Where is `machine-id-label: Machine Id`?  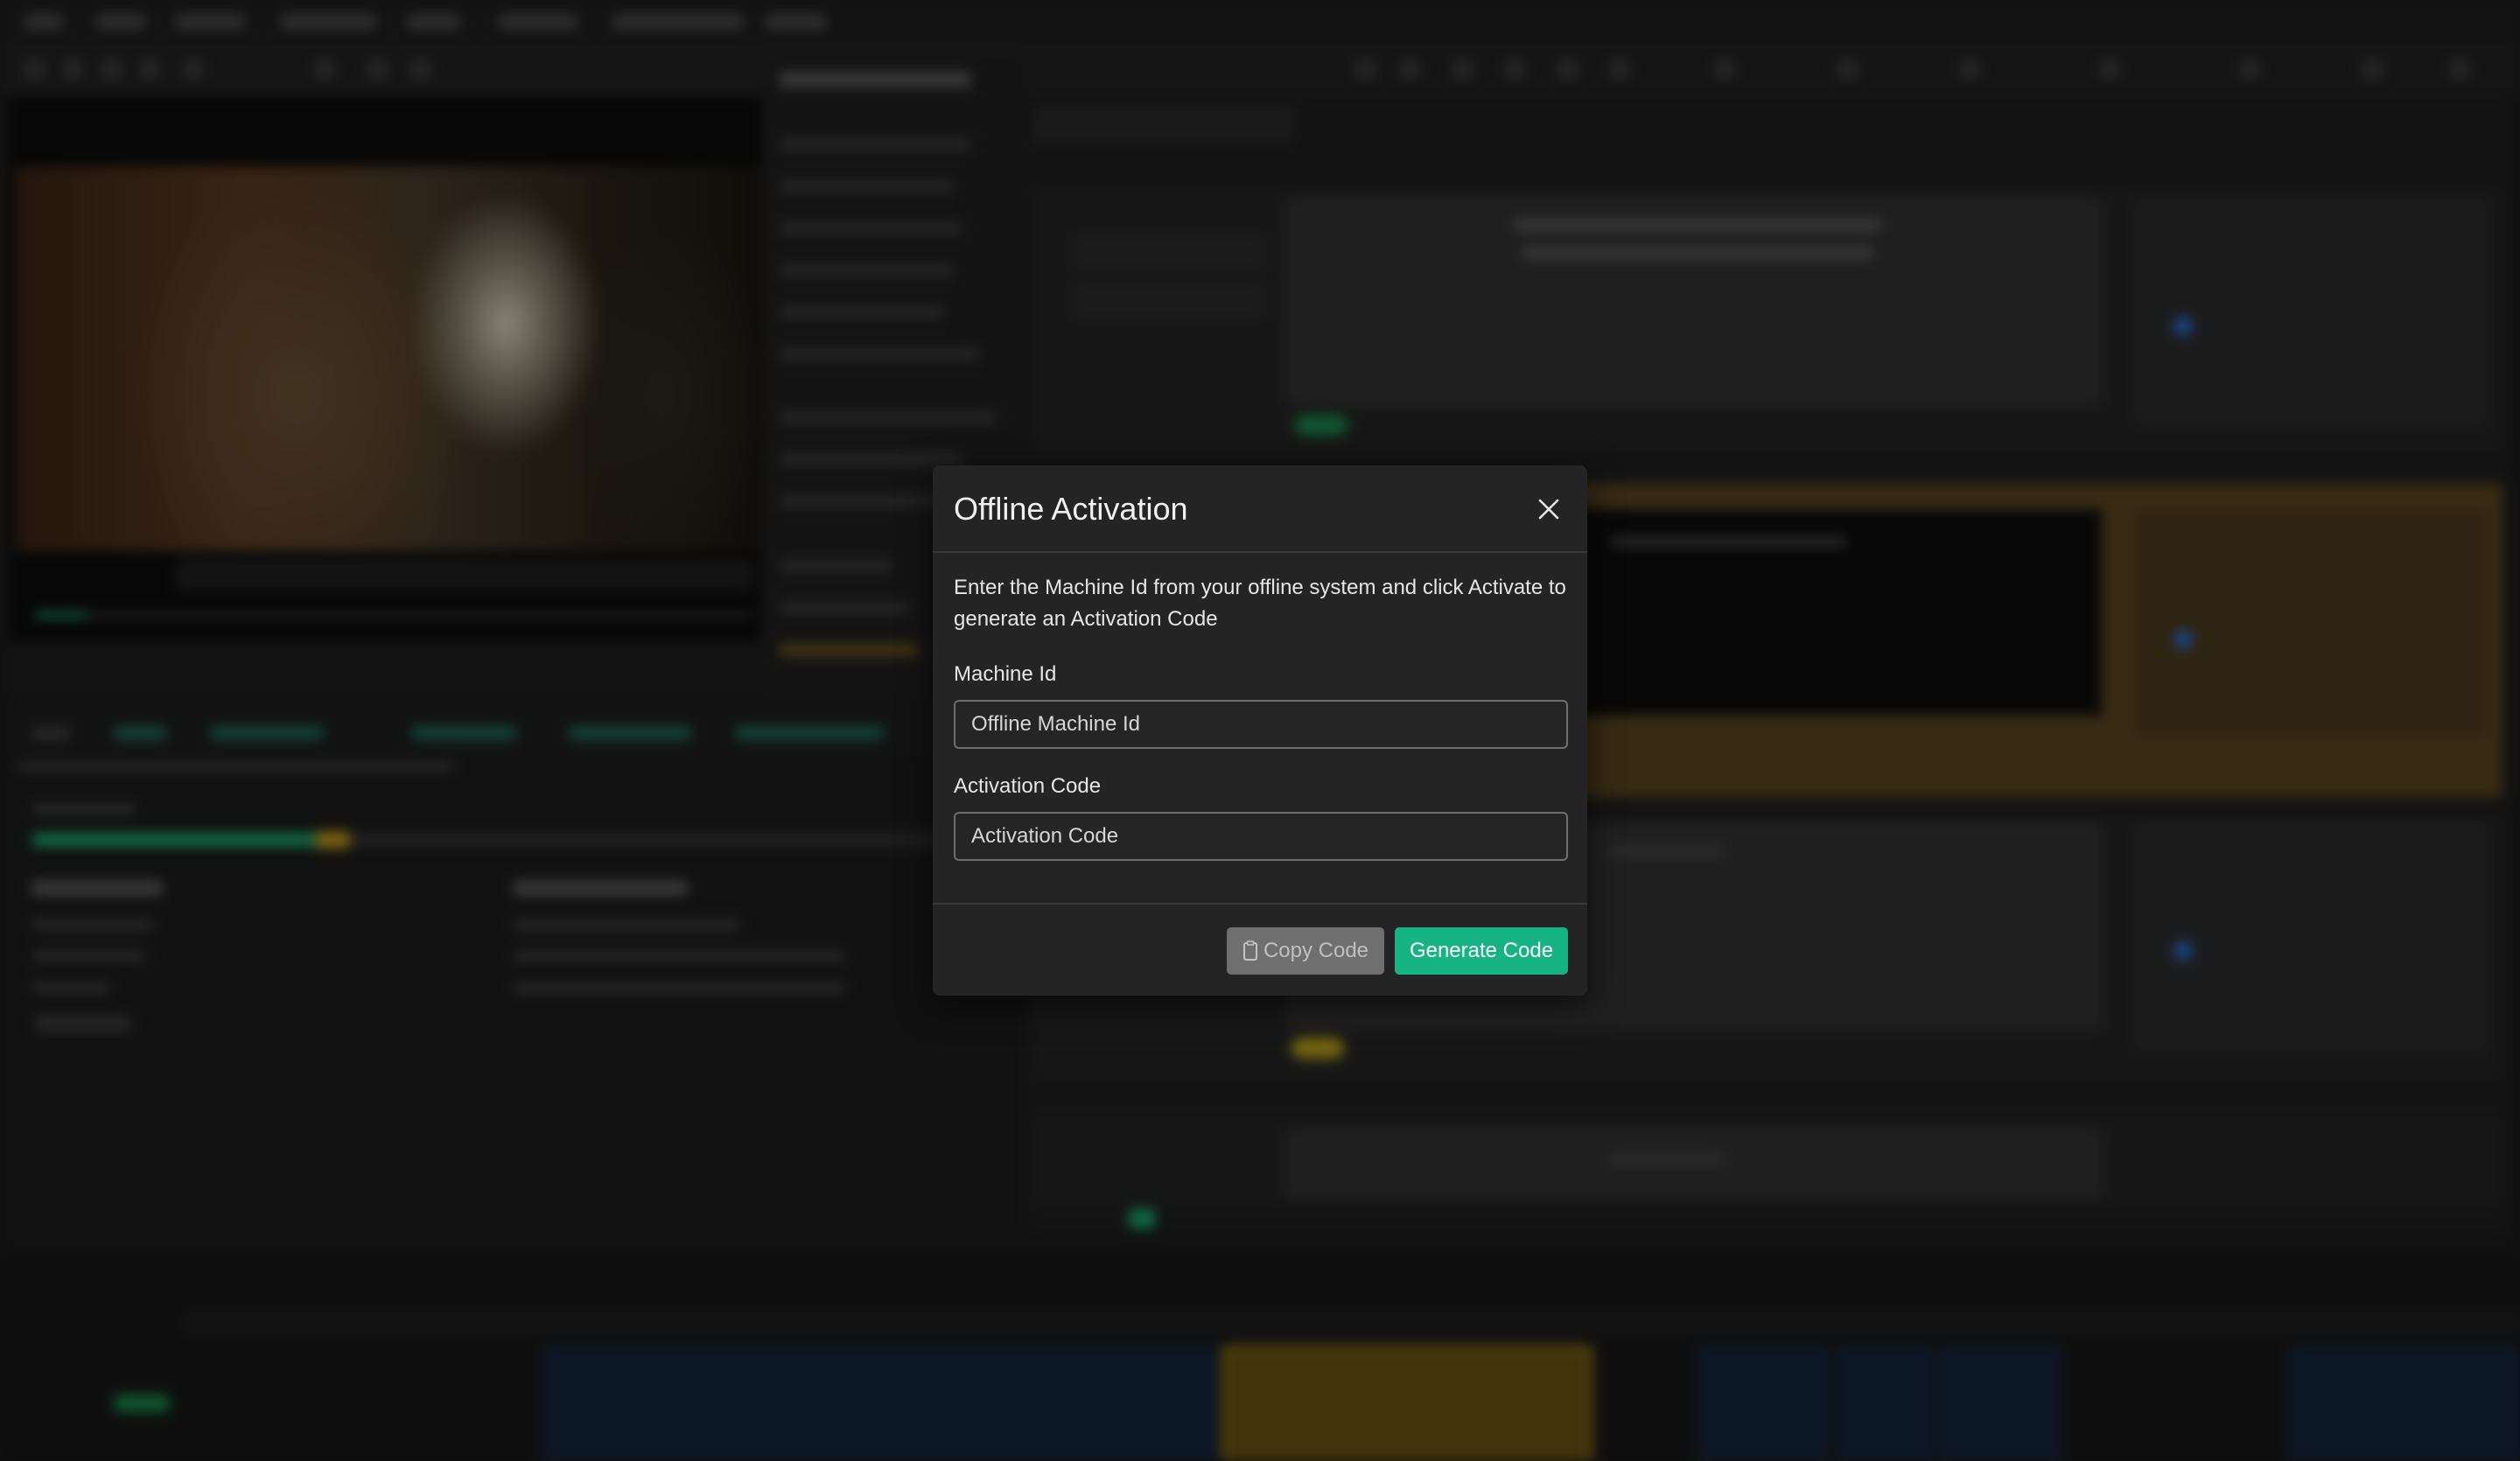
machine-id-label: Machine Id is located at coordinates (1005, 674).